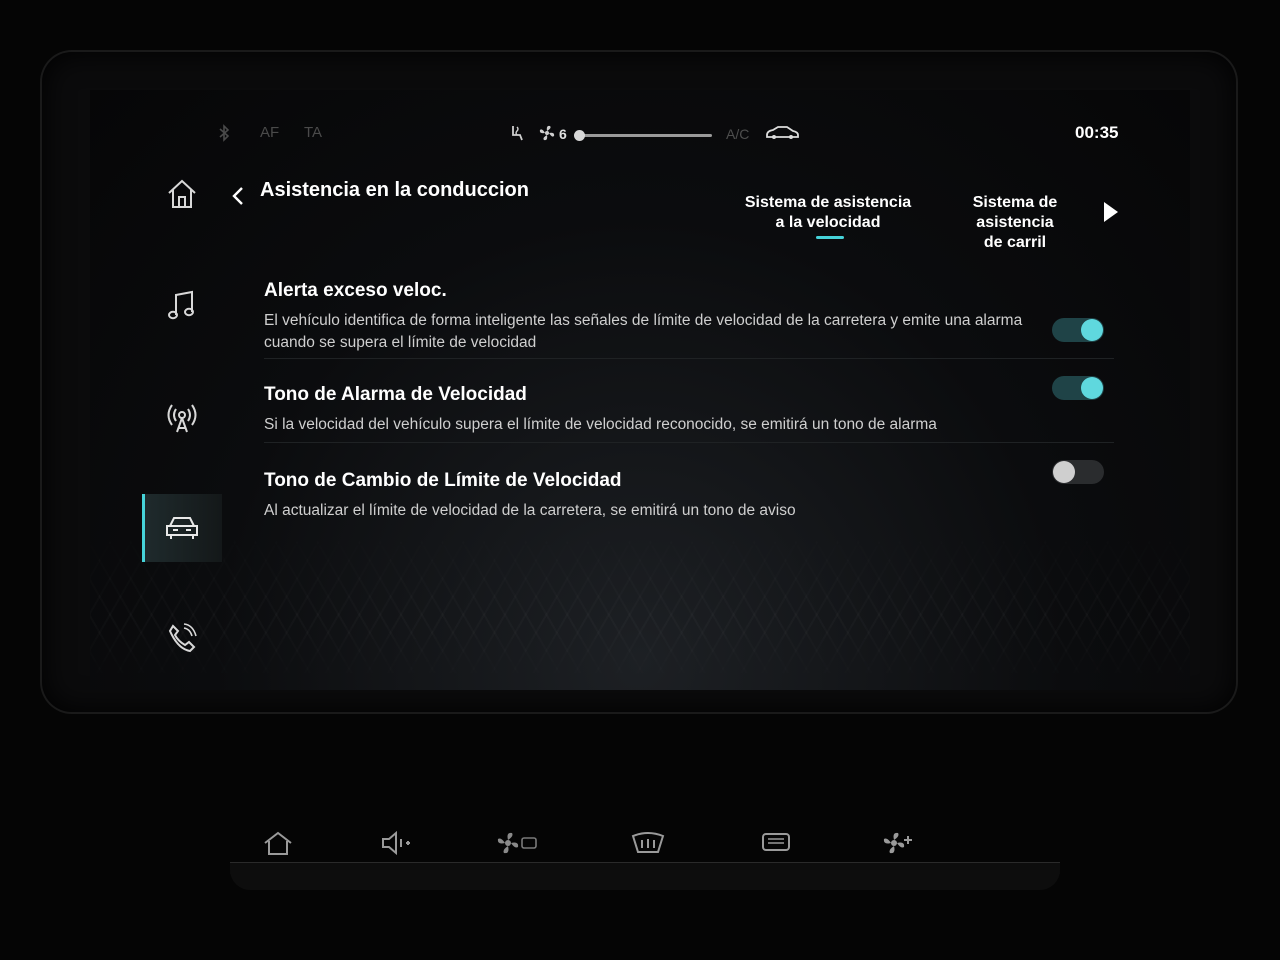 The image size is (1280, 960). What do you see at coordinates (1015, 242) in the screenshot?
I see `tab-label-line2: de carril` at bounding box center [1015, 242].